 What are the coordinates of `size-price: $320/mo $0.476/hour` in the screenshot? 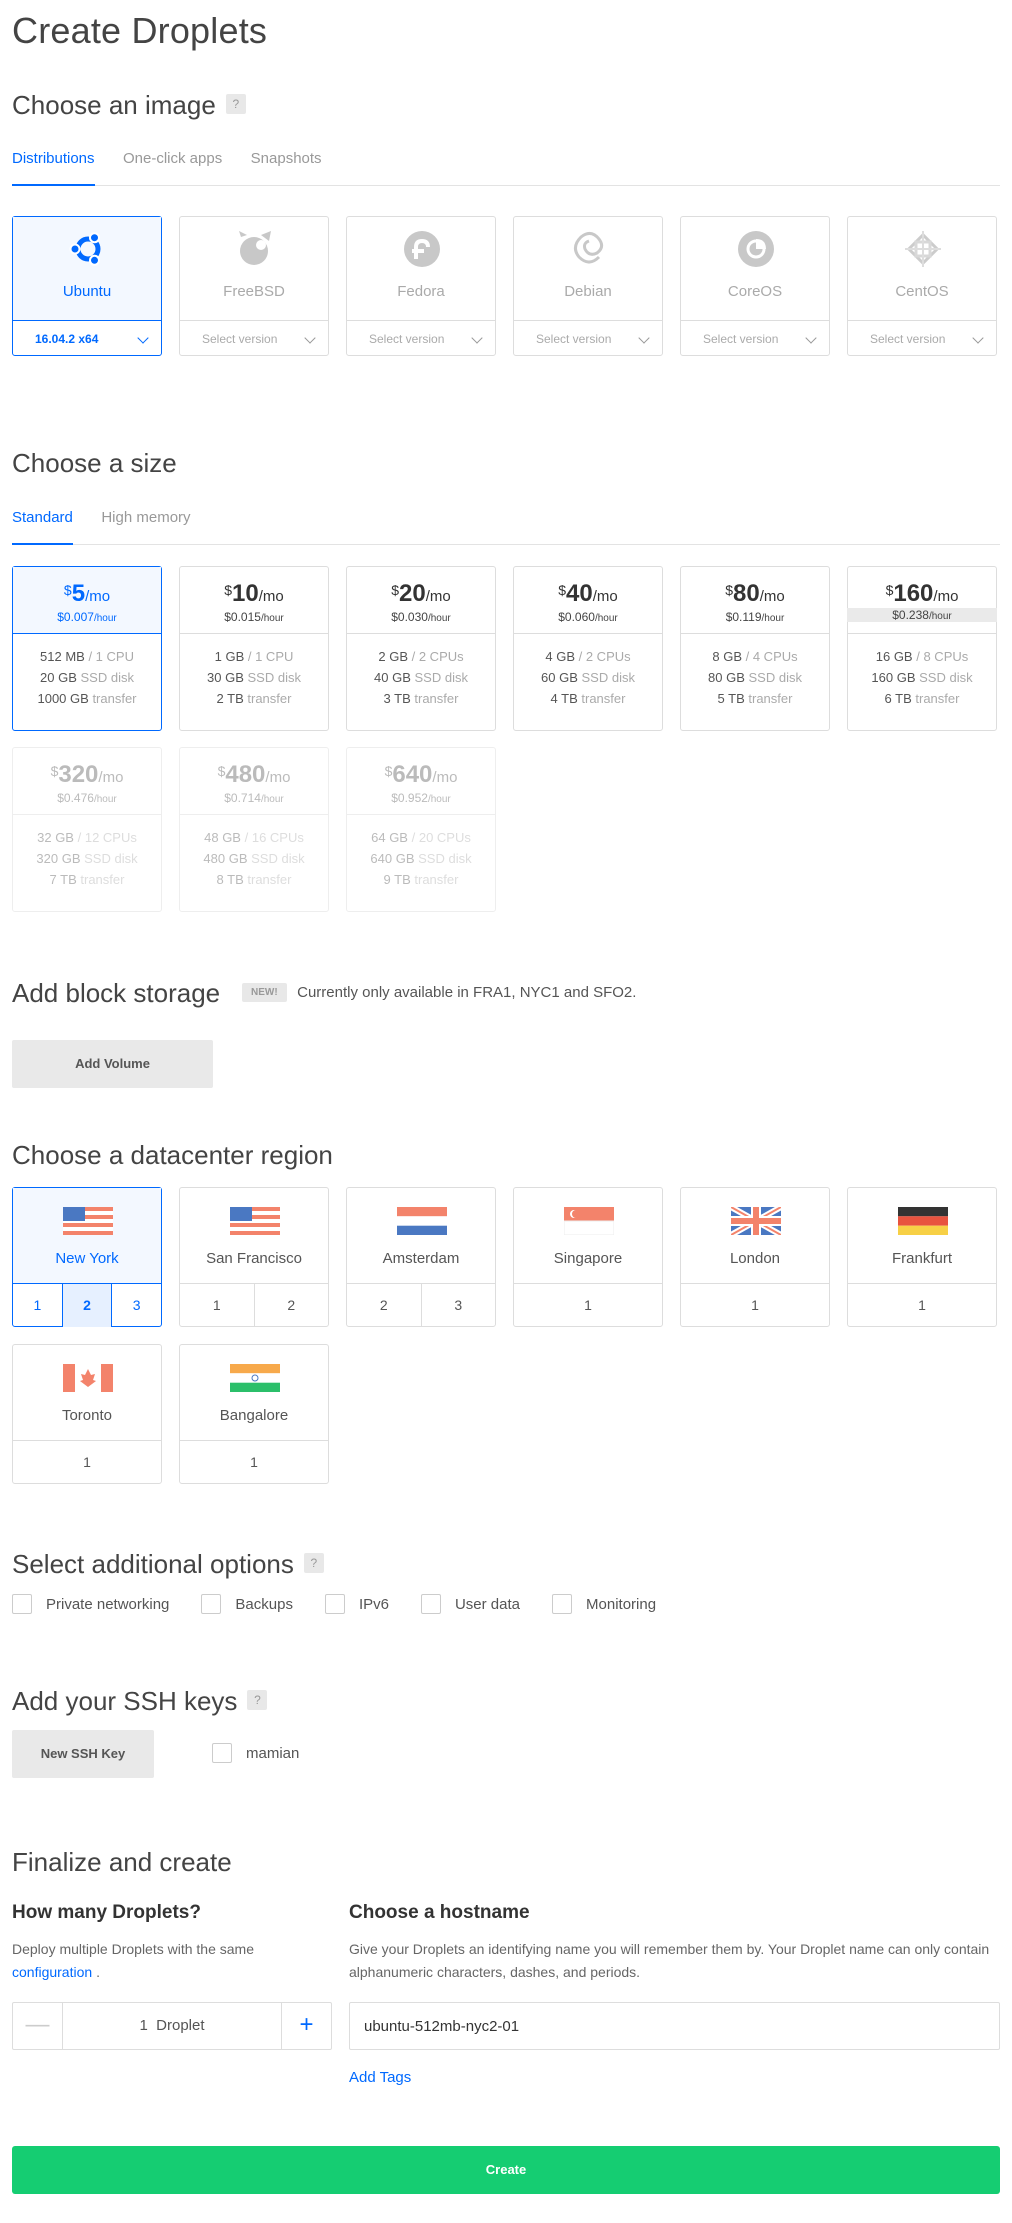 It's located at (87, 781).